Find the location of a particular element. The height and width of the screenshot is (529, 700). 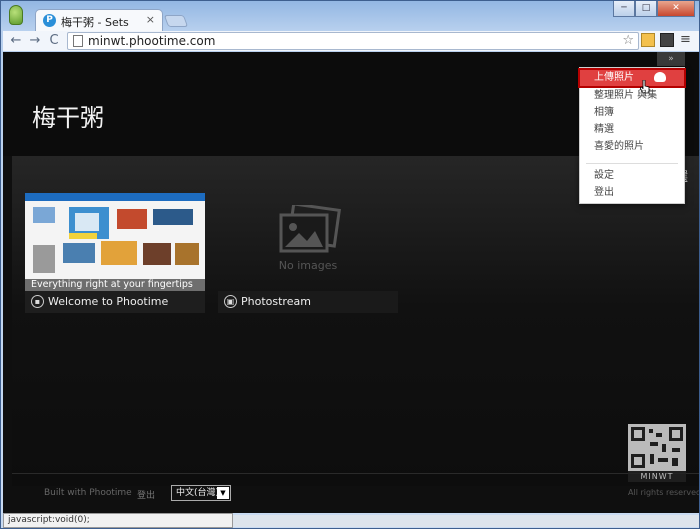

maximize-button: □ is located at coordinates (646, 9).